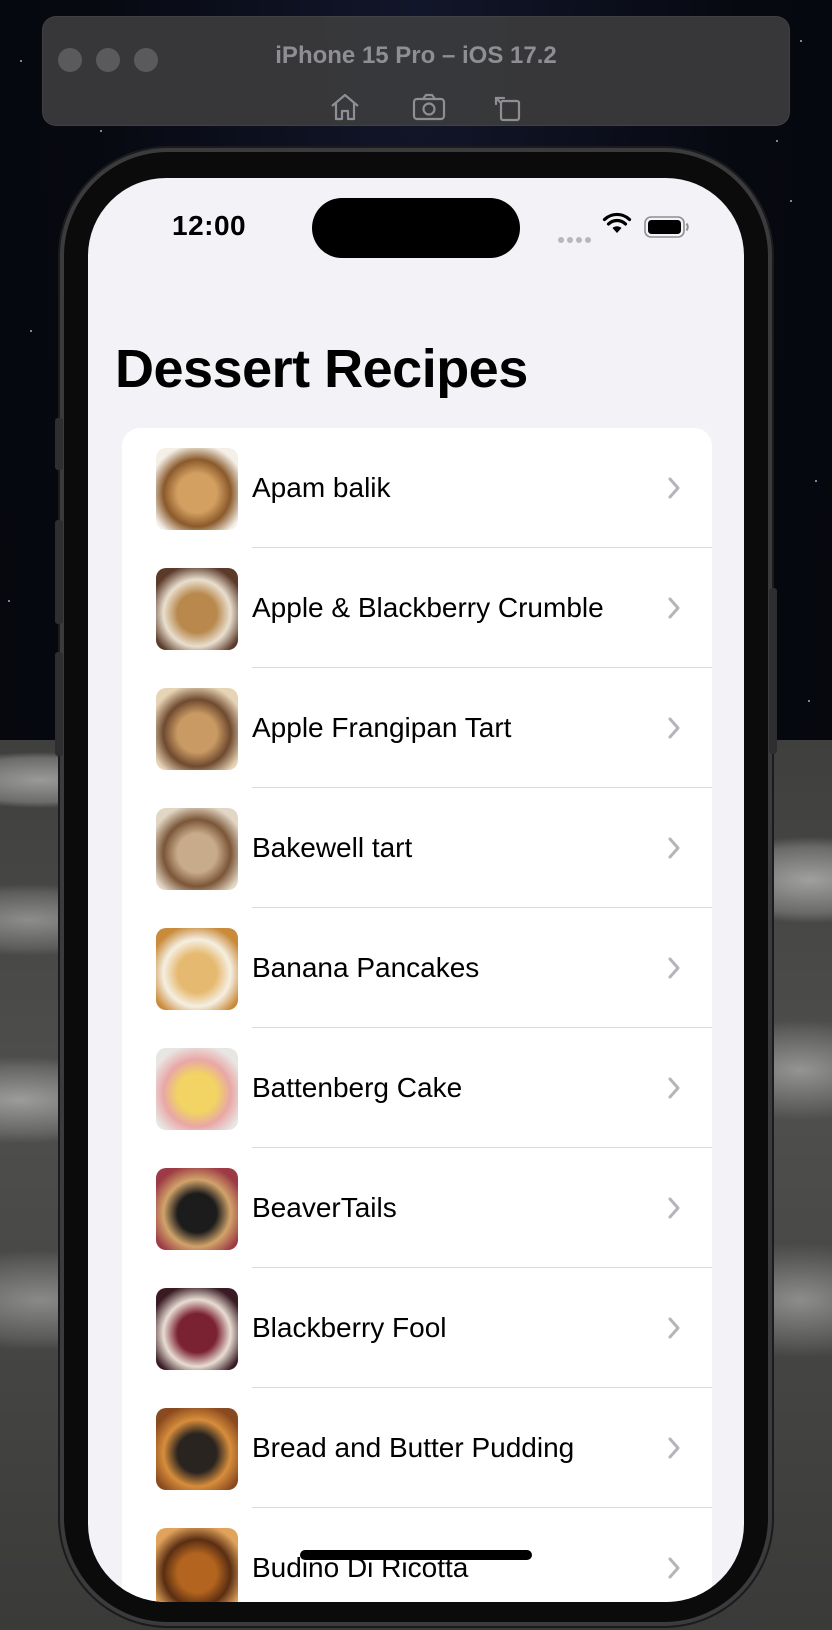 This screenshot has height=1630, width=832. I want to click on volume-down-button, so click(59, 704).